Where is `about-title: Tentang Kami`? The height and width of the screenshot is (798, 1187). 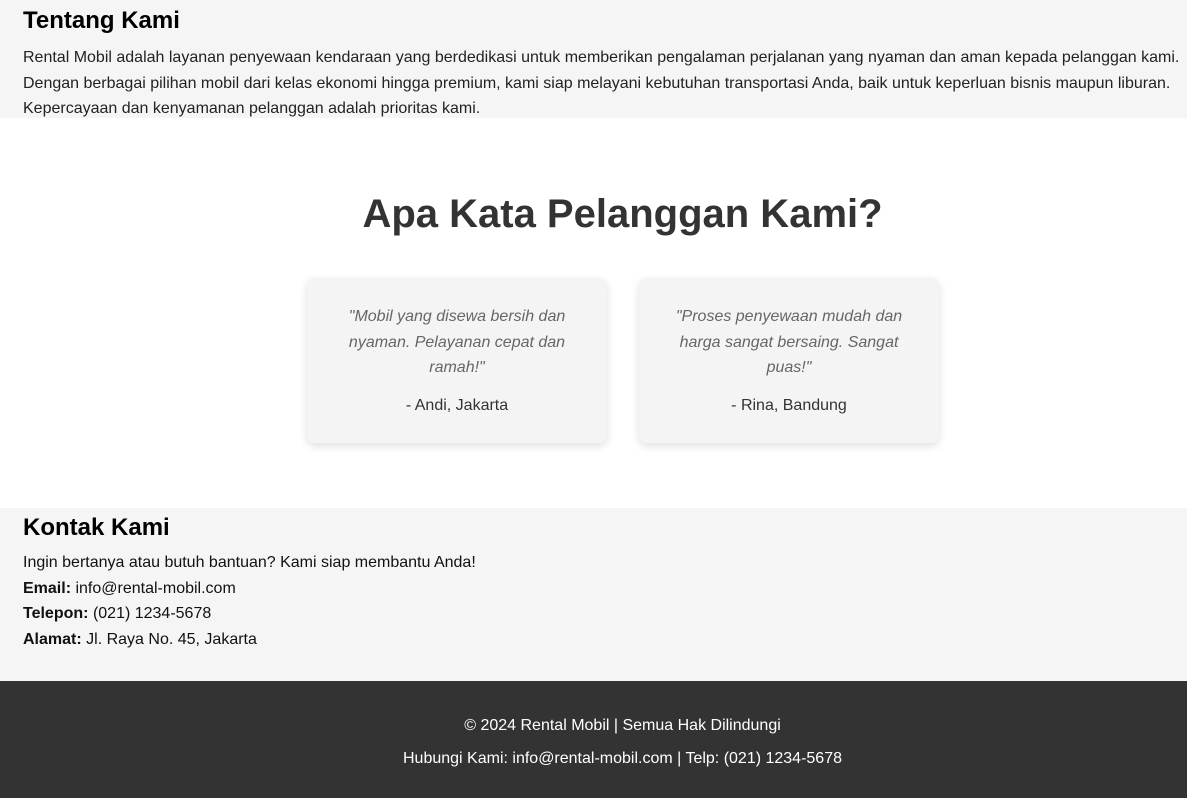
about-title: Tentang Kami is located at coordinates (101, 20).